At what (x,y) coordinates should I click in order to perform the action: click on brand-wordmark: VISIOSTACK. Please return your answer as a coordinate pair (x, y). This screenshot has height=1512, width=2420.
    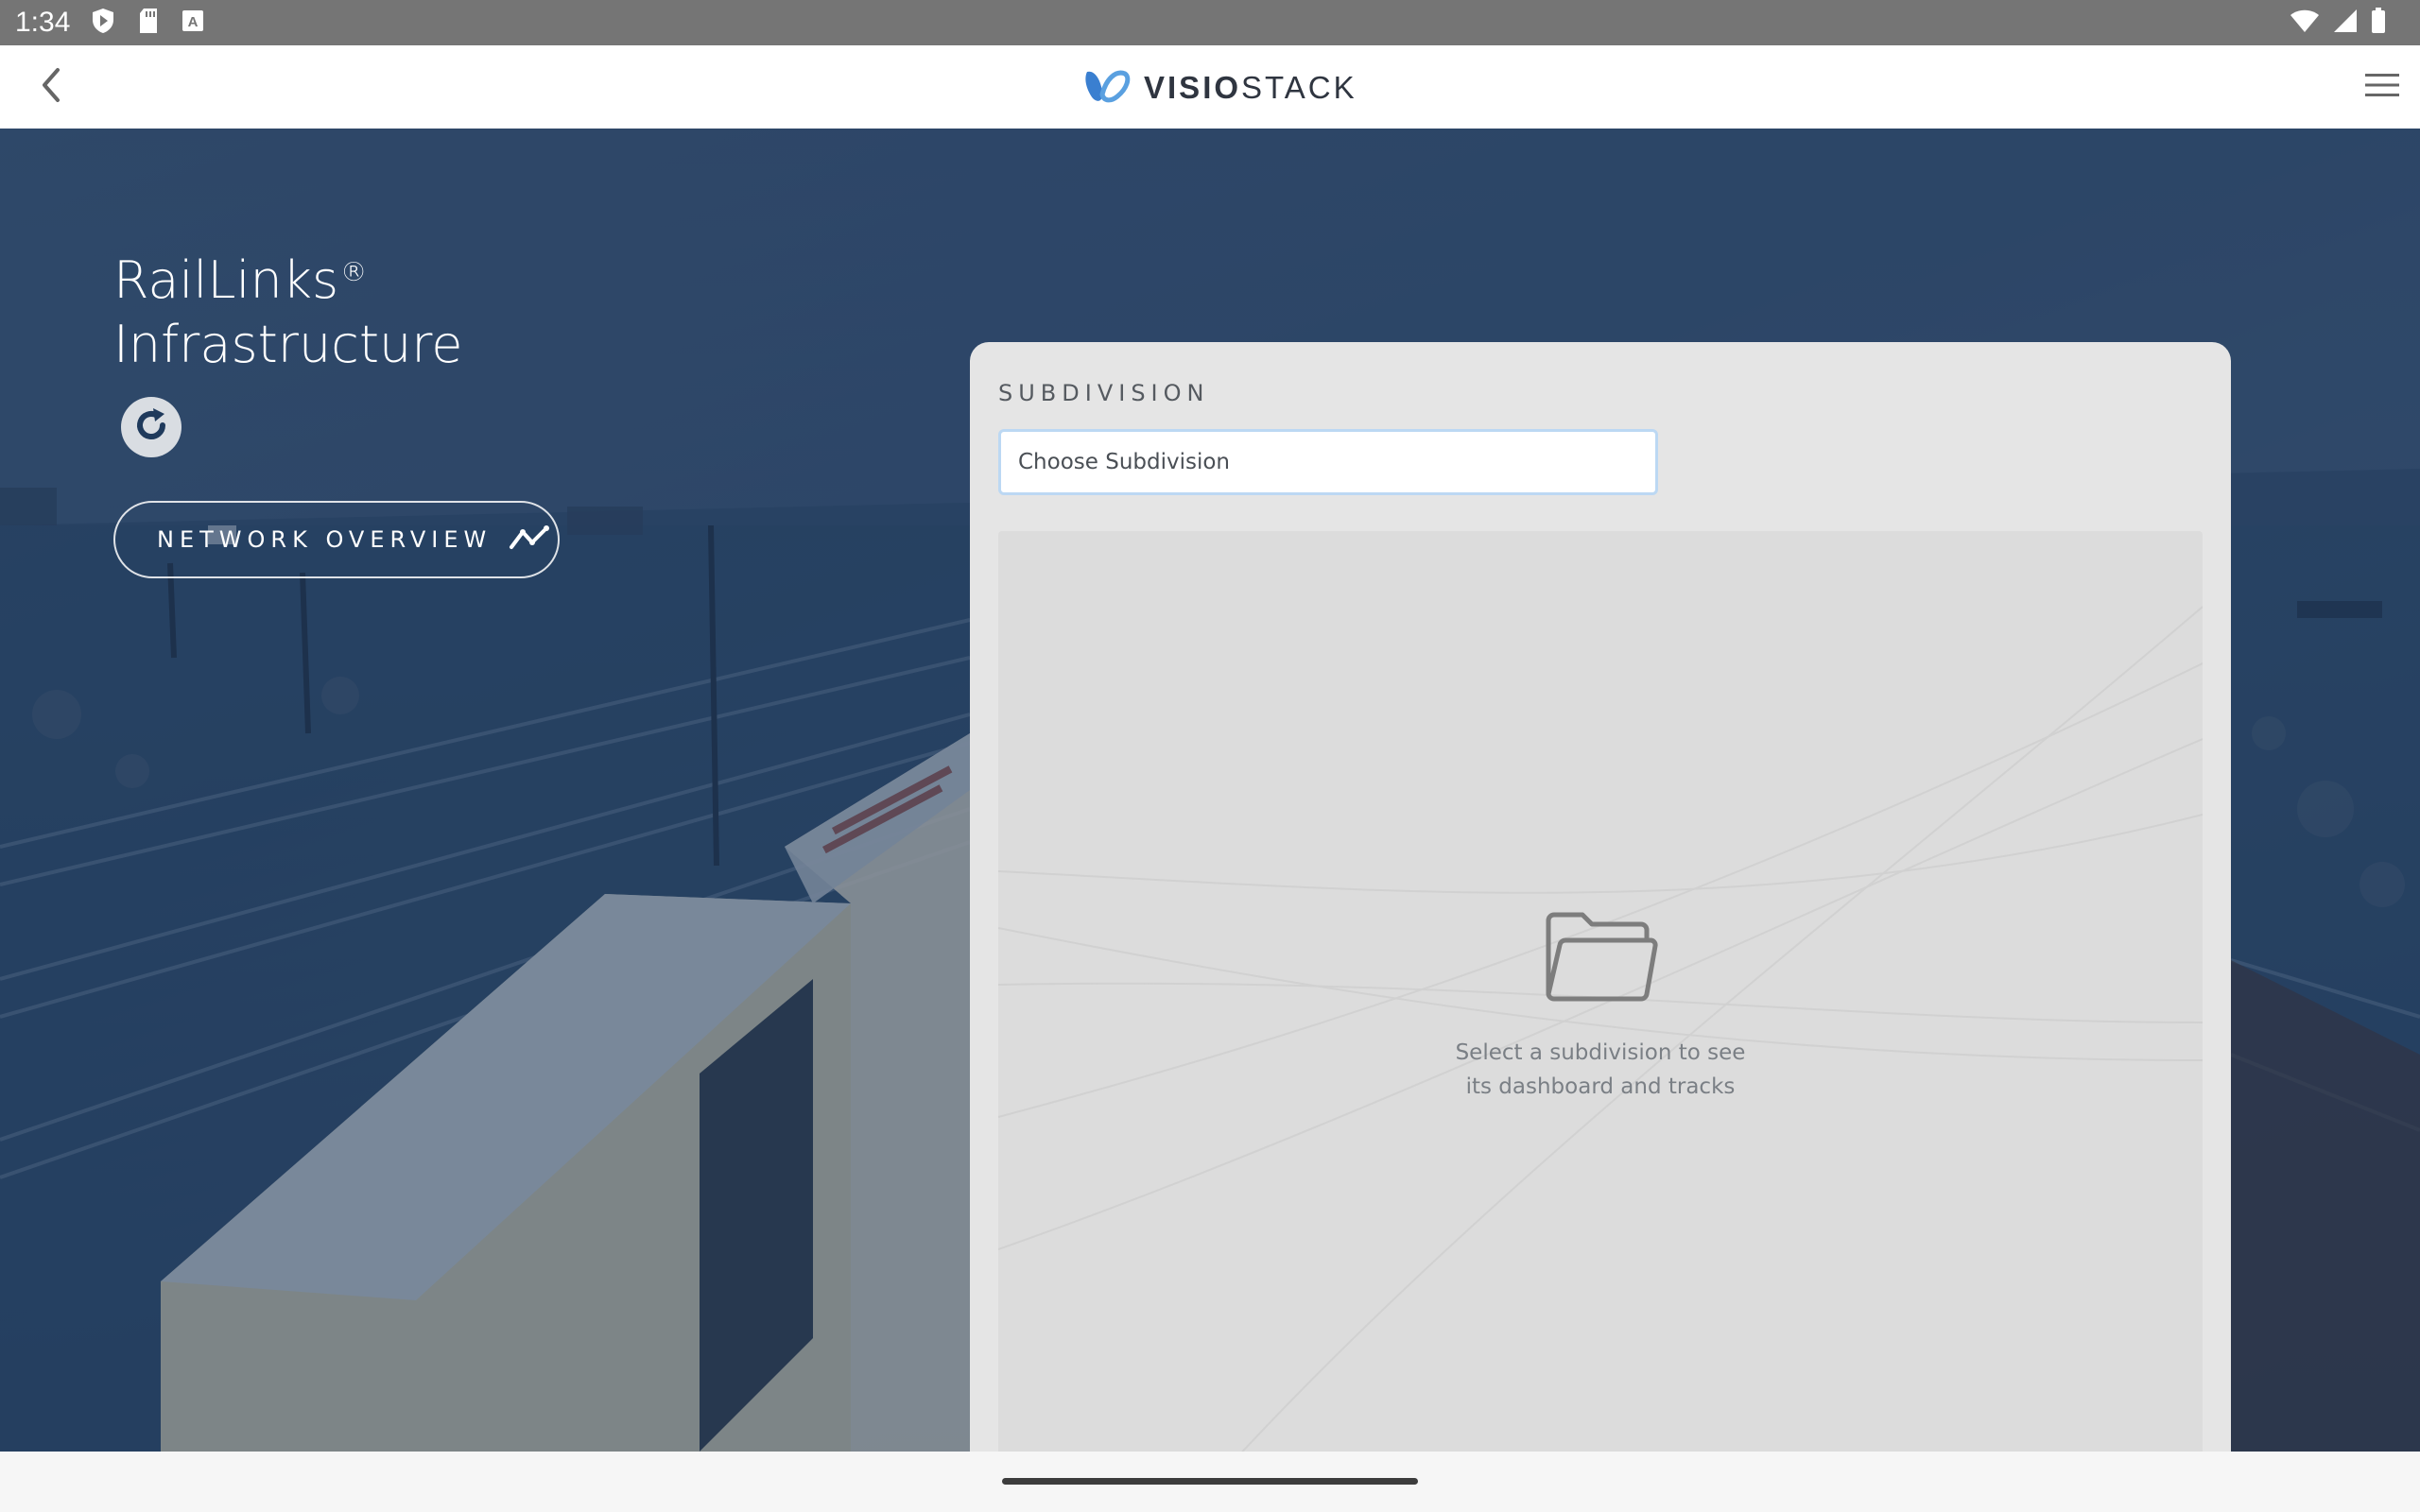
    Looking at the image, I should click on (1250, 88).